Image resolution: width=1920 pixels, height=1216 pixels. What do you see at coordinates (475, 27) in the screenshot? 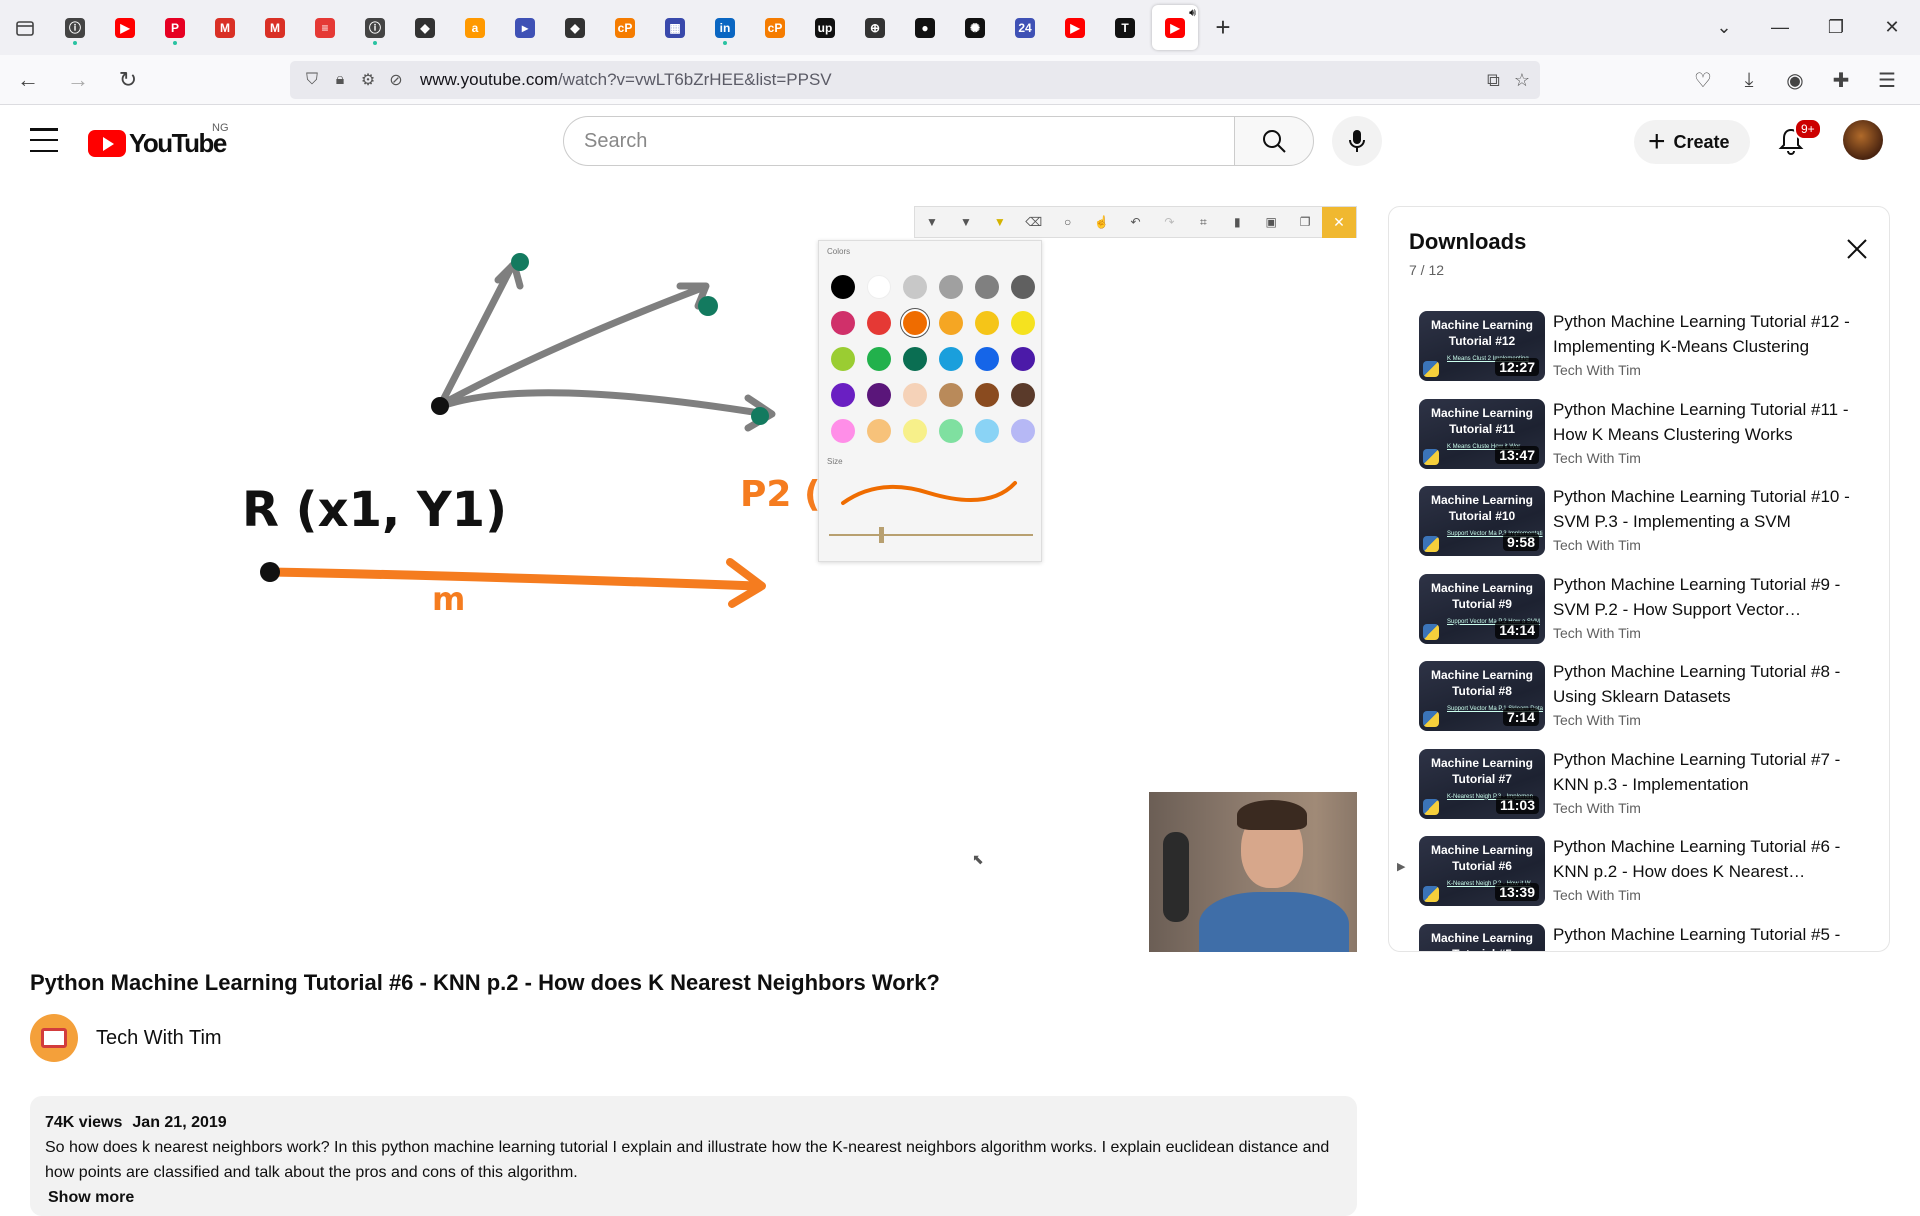
I see `browser-tab: a` at bounding box center [475, 27].